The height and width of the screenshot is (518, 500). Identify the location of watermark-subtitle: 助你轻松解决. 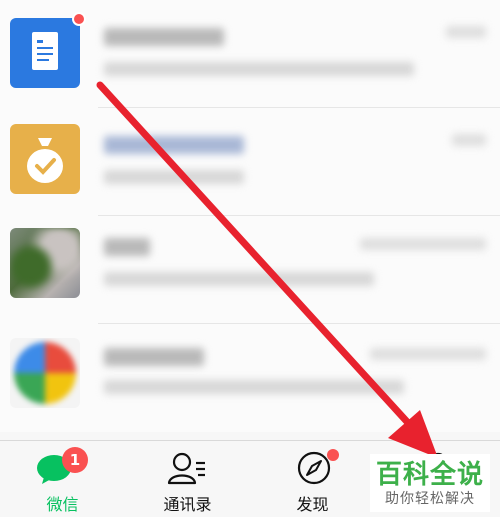
(430, 499).